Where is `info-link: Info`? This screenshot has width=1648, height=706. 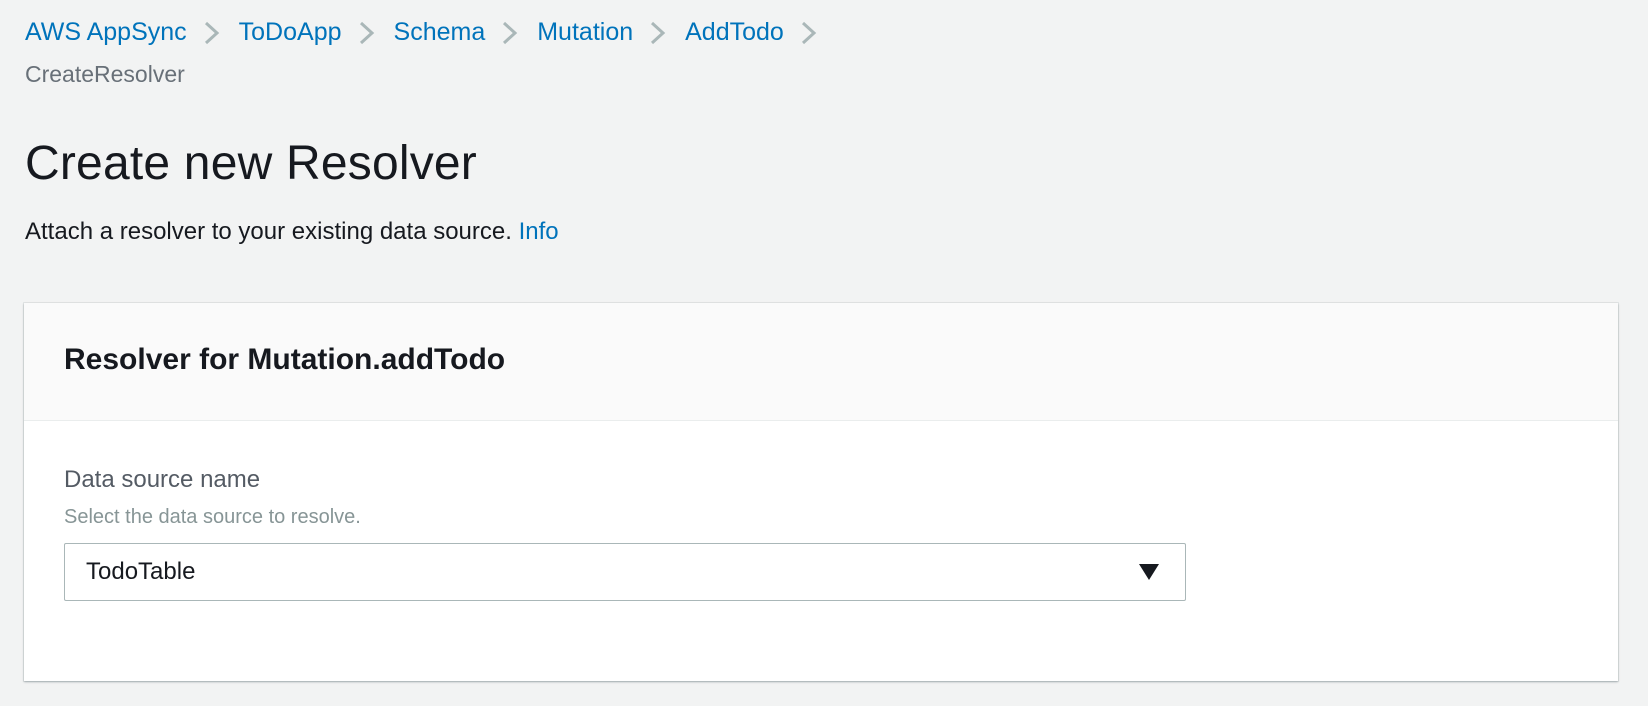
info-link: Info is located at coordinates (539, 231).